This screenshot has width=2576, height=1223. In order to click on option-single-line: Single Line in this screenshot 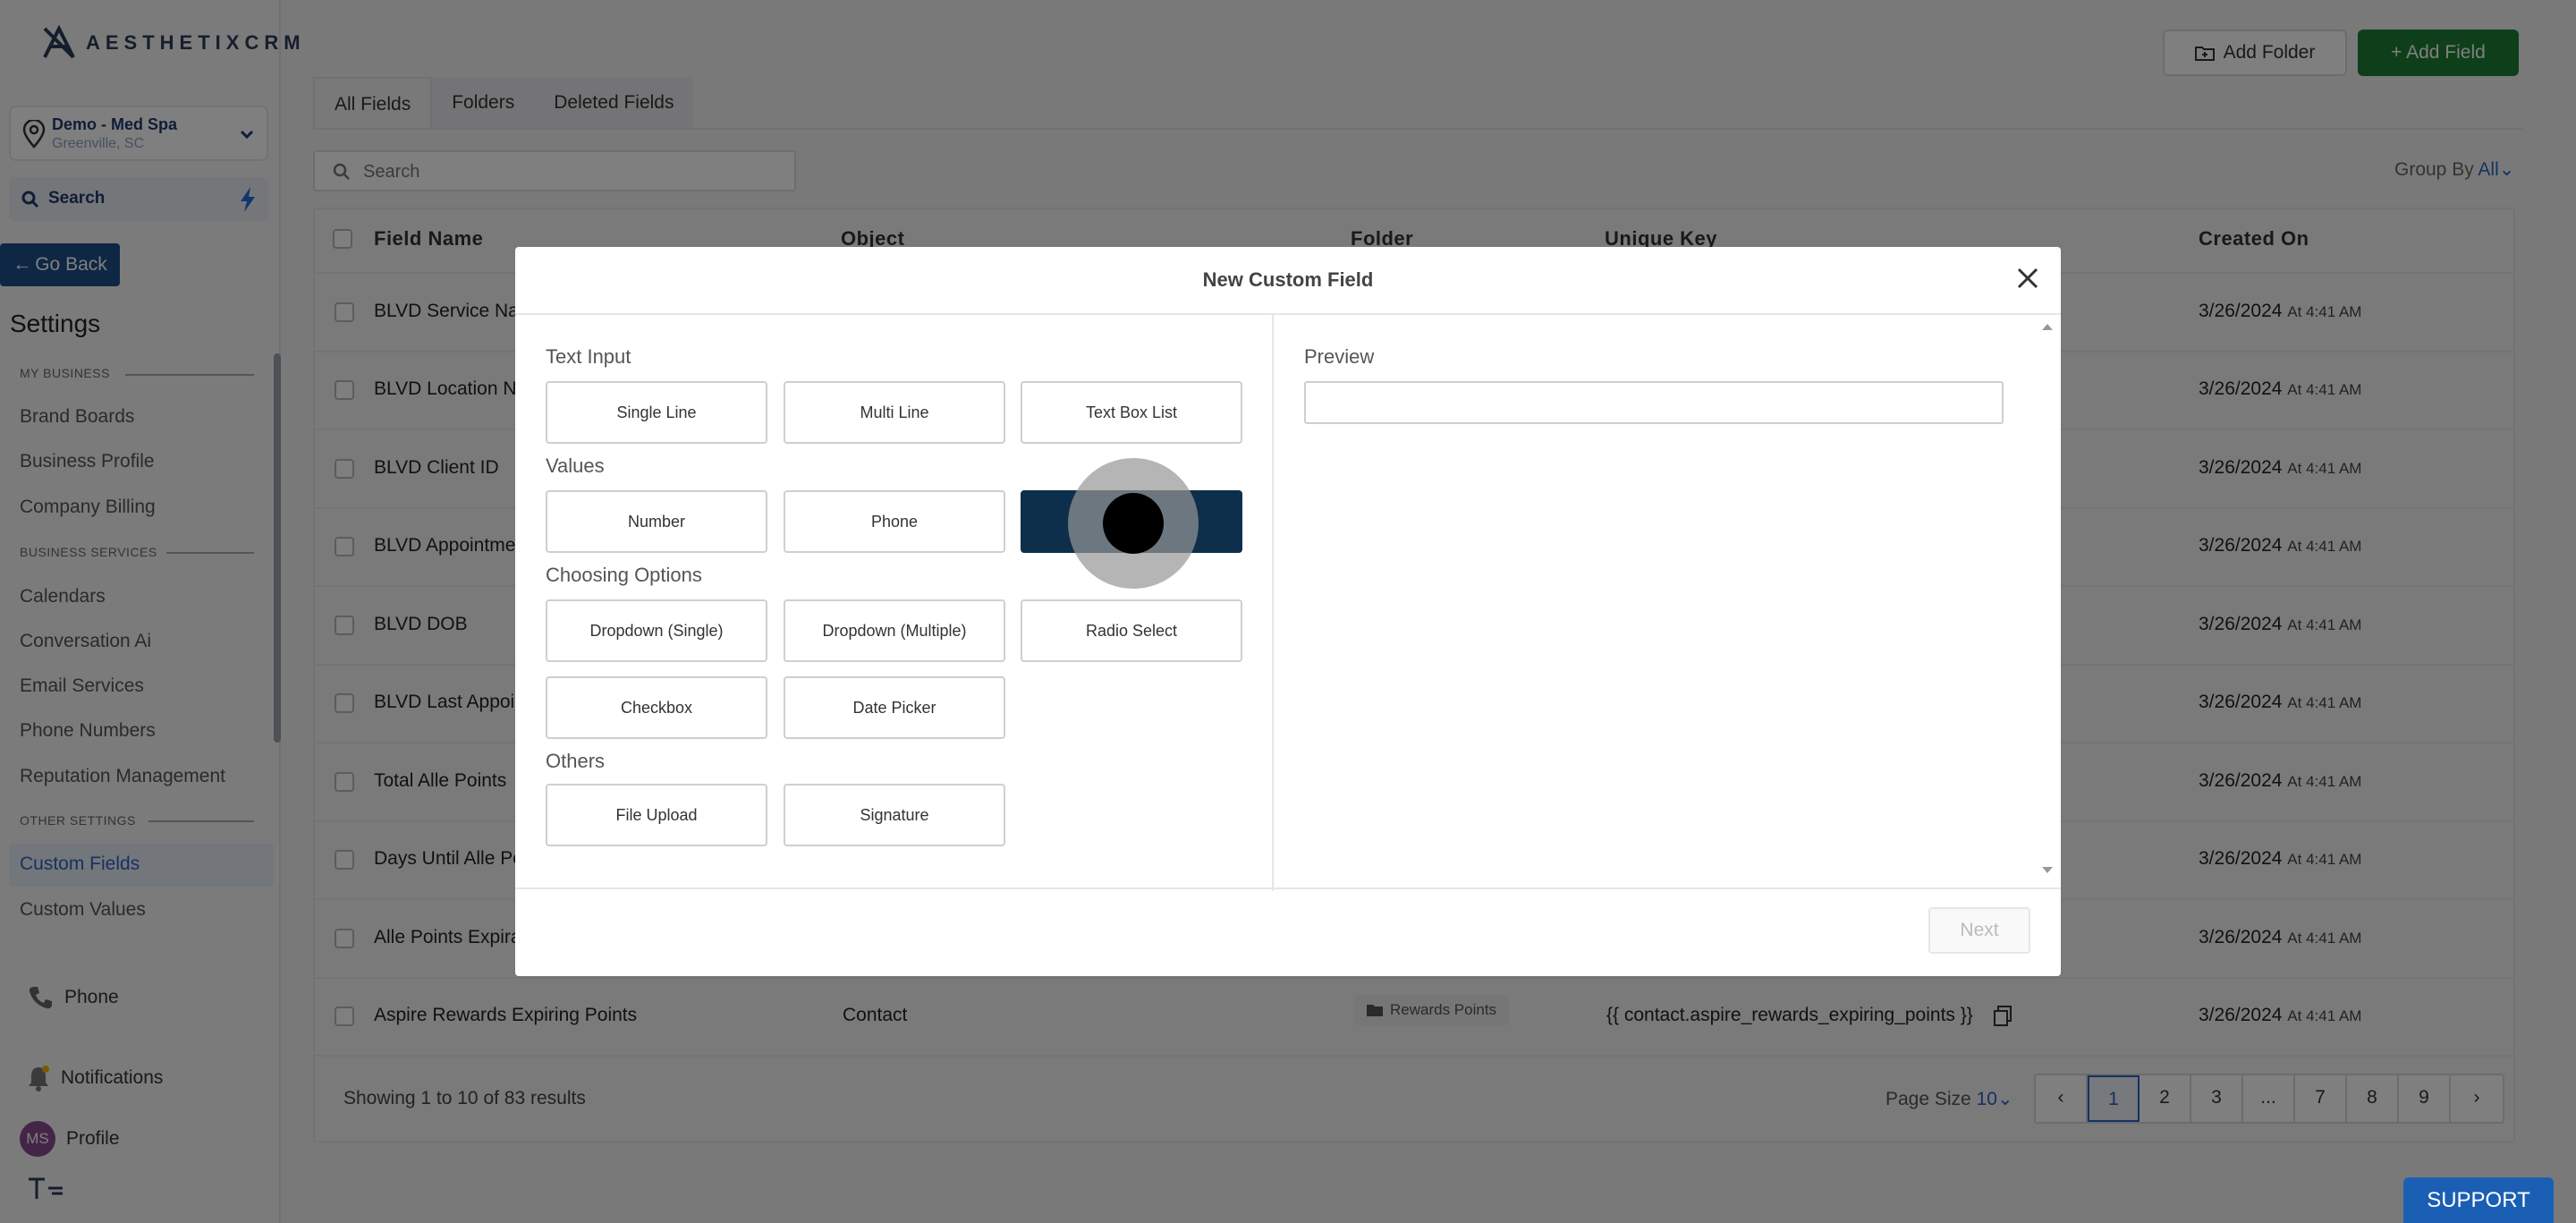, I will do `click(656, 412)`.